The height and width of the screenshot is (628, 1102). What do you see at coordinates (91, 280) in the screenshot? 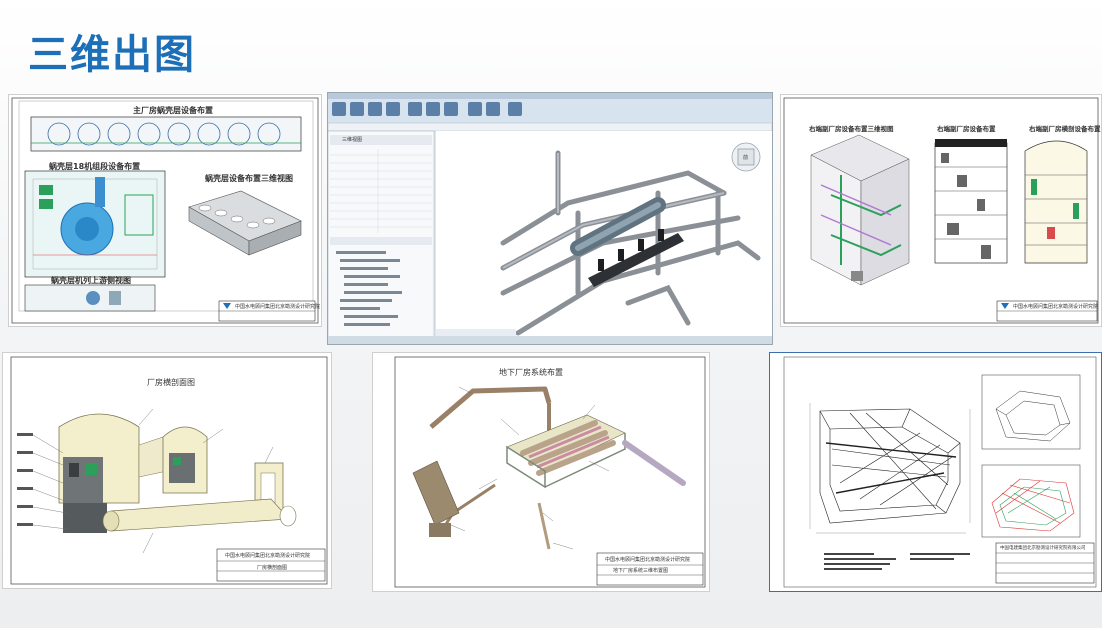
I see `drawing-title: 蜗壳层机列上游侧视图` at bounding box center [91, 280].